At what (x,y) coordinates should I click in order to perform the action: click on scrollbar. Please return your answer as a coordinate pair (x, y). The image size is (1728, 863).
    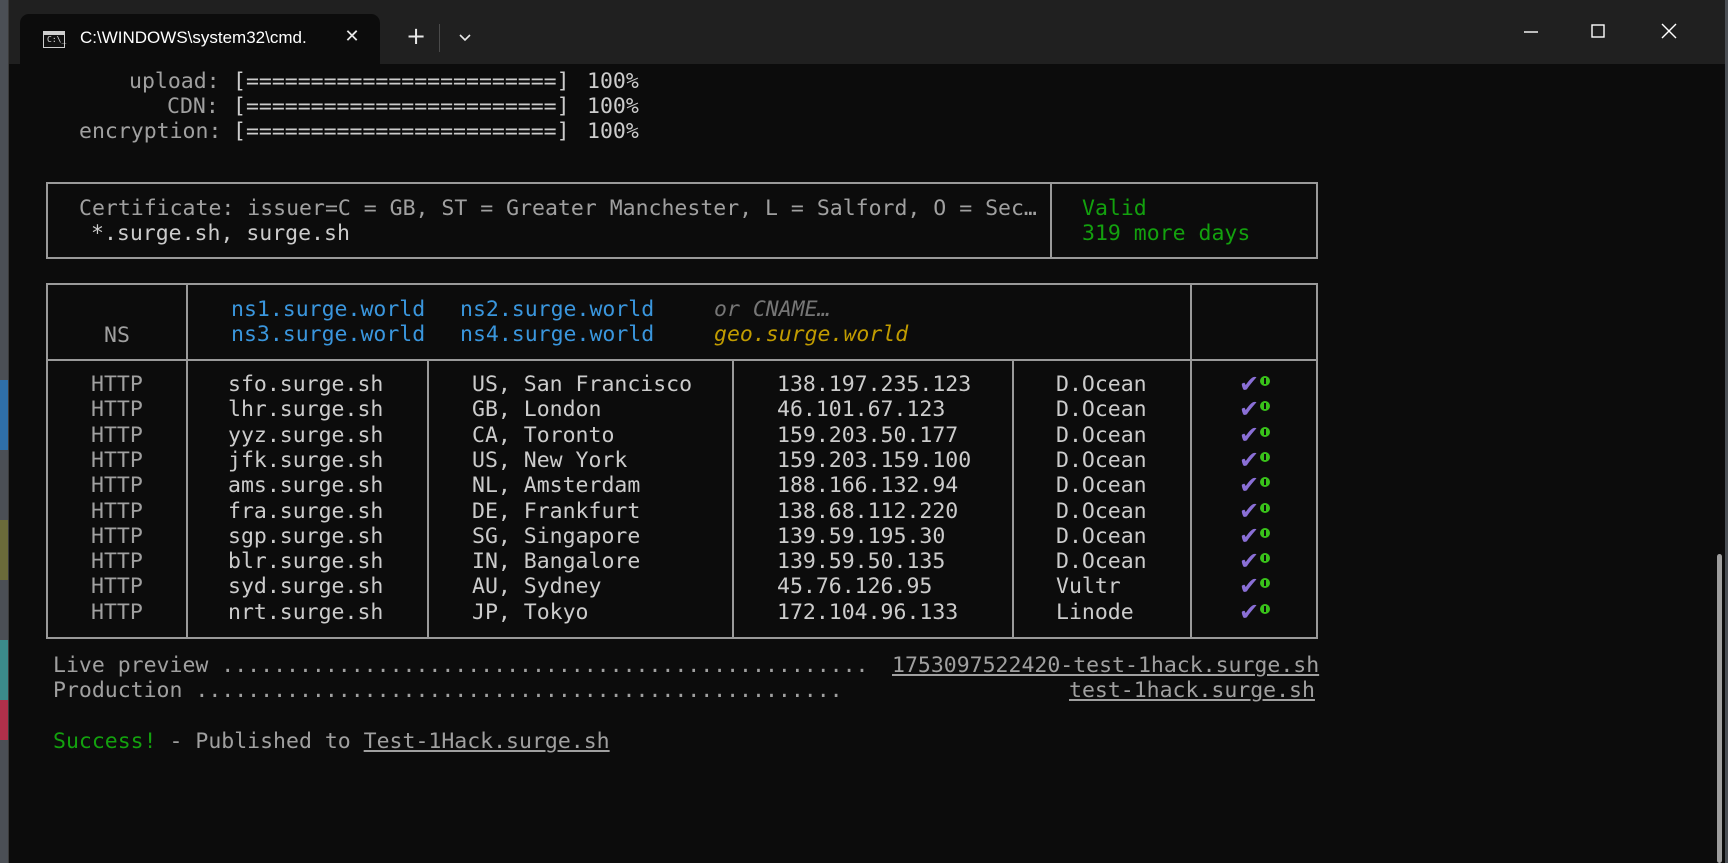
    Looking at the image, I should click on (1719, 463).